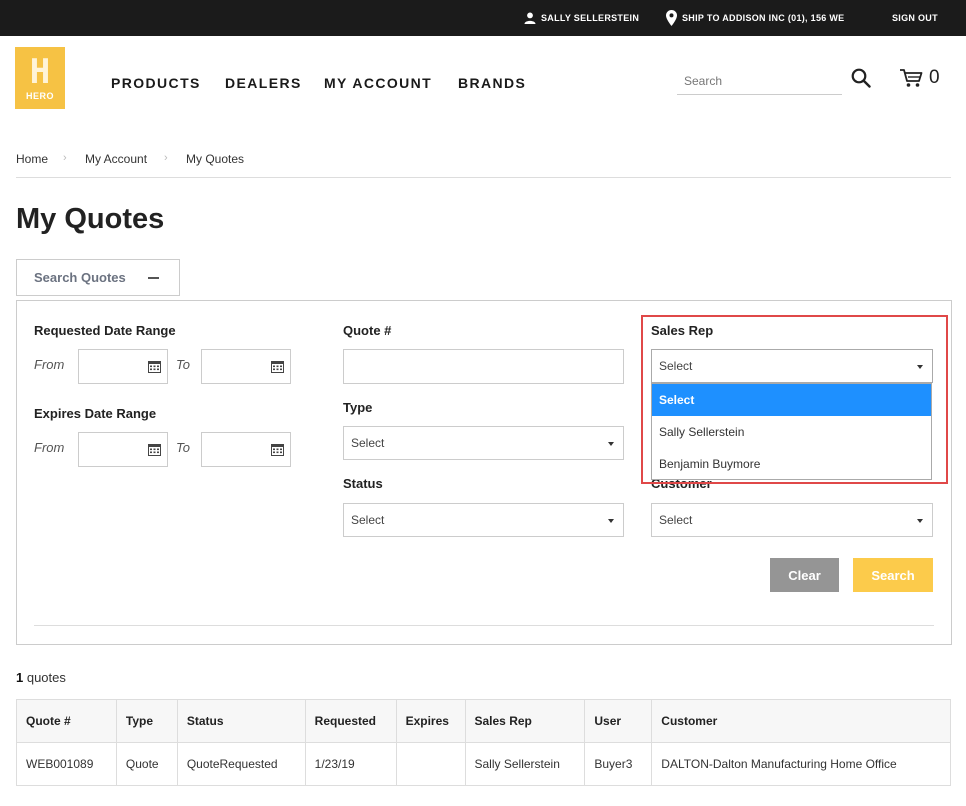  What do you see at coordinates (934, 77) in the screenshot?
I see `cart-count: 0` at bounding box center [934, 77].